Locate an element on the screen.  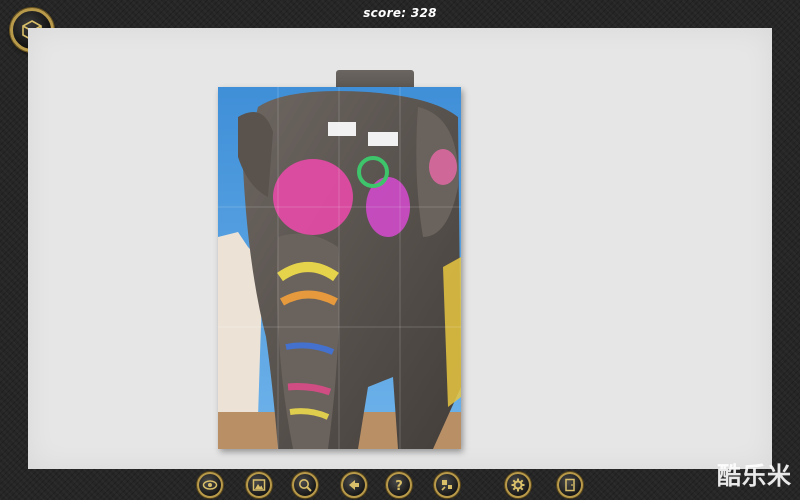
shuffle-button is located at coordinates (447, 485).